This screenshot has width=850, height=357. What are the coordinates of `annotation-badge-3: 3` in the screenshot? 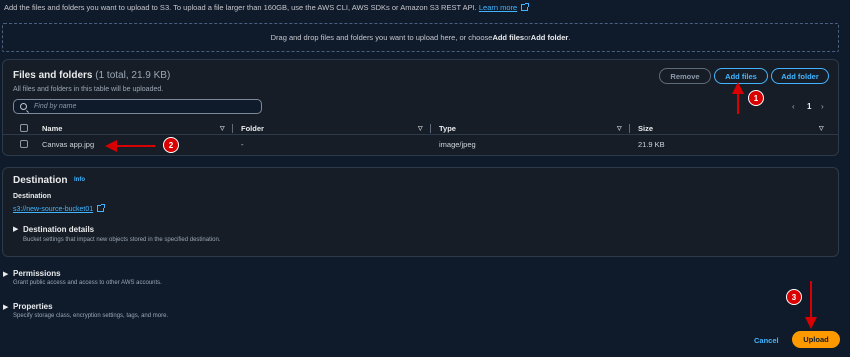 It's located at (794, 297).